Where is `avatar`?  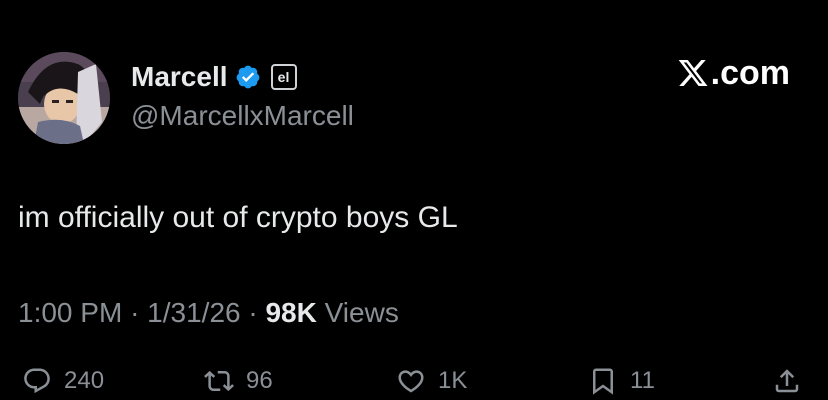
avatar is located at coordinates (64, 98).